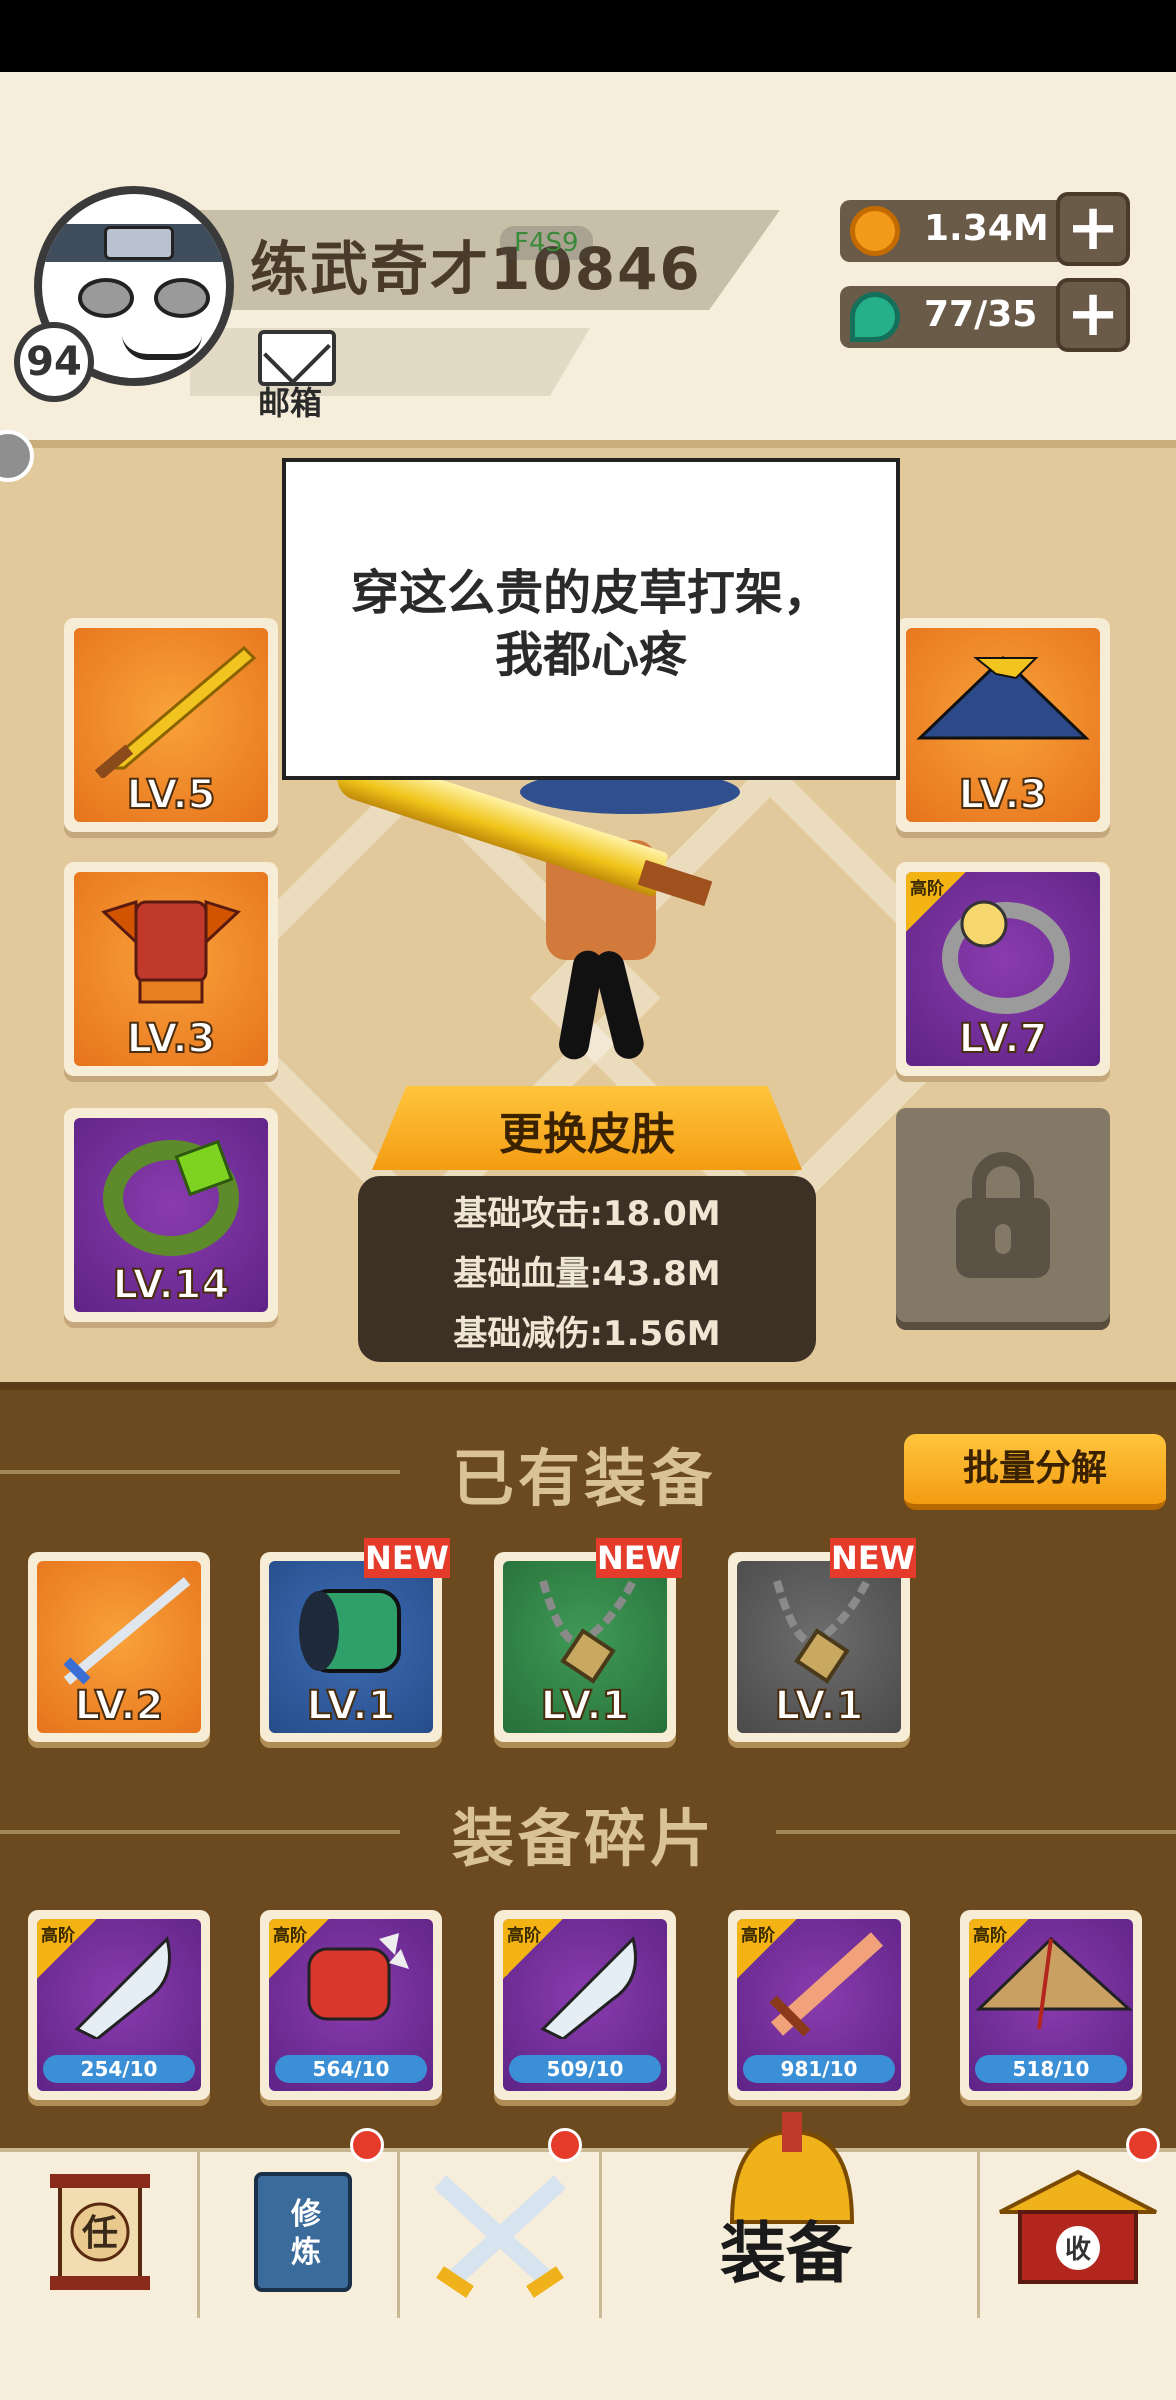  What do you see at coordinates (587, 1214) in the screenshot?
I see `stat-attack: 基础攻击:18.0M` at bounding box center [587, 1214].